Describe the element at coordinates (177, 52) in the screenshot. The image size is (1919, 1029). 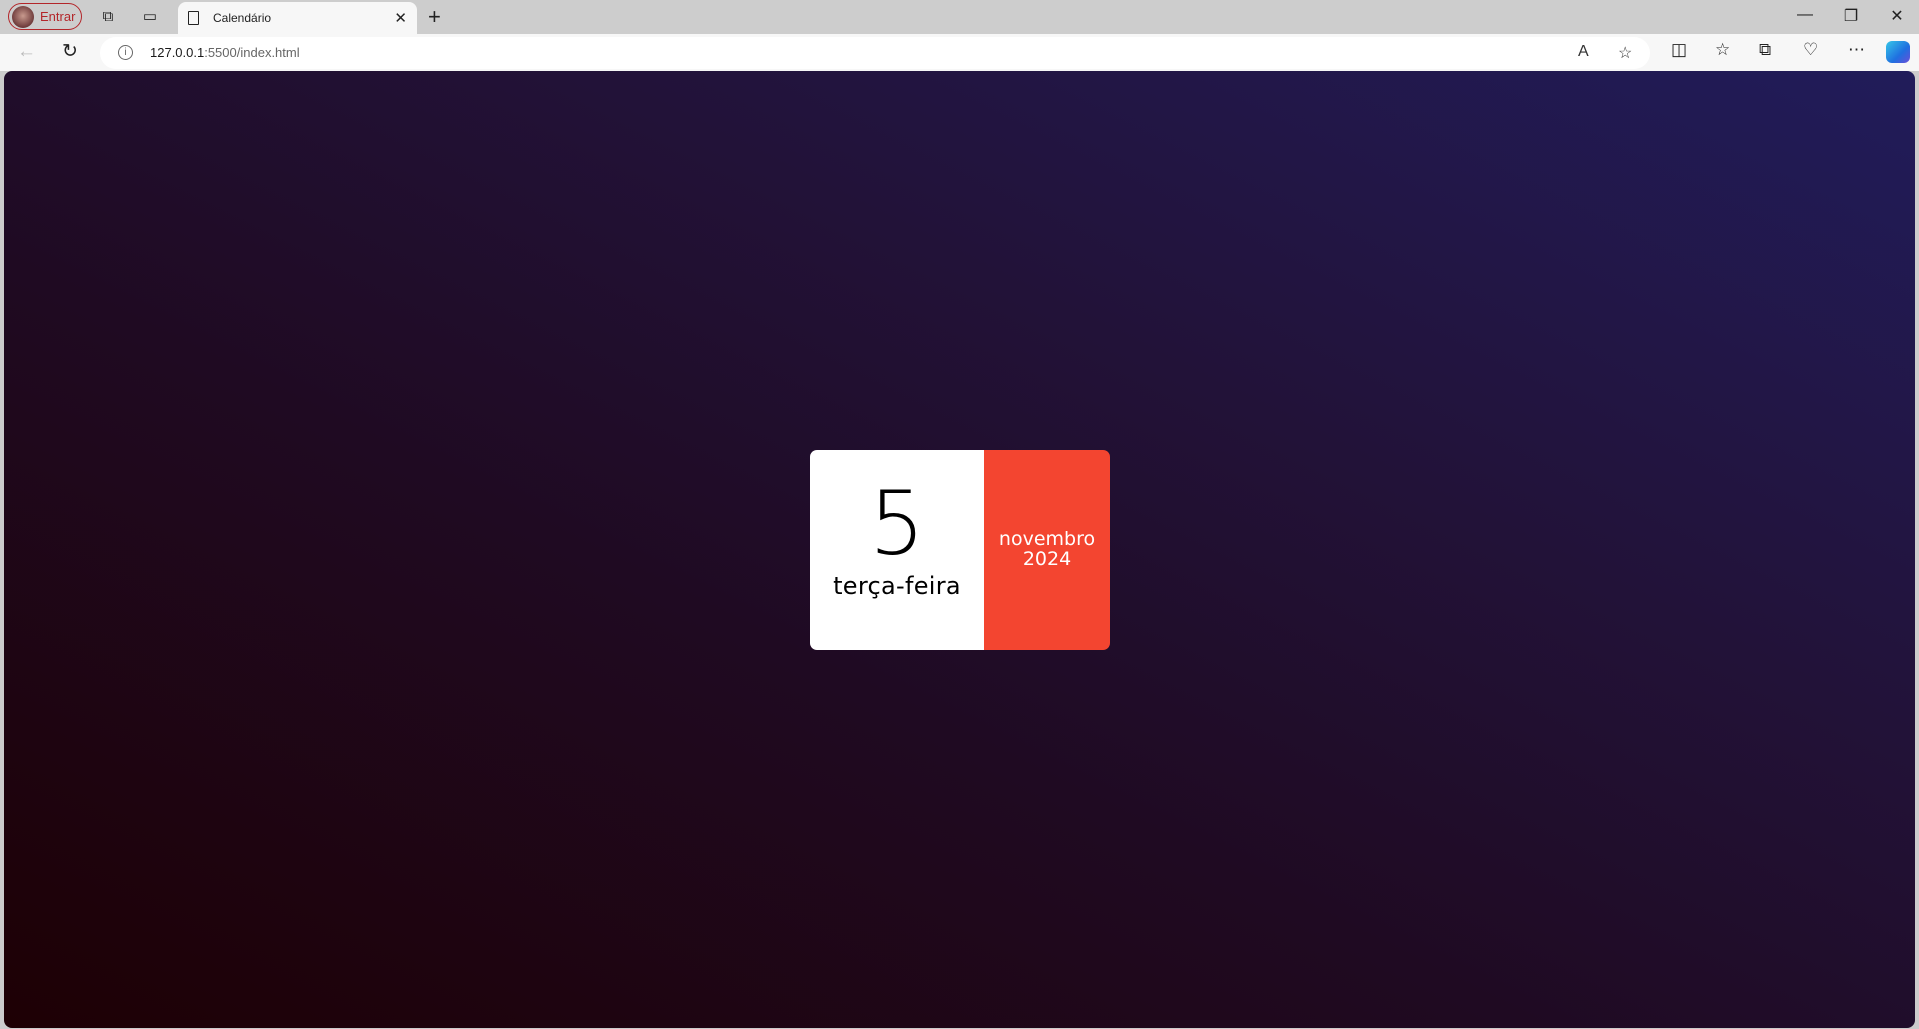
I see `url-host: 127.0.0.1` at that location.